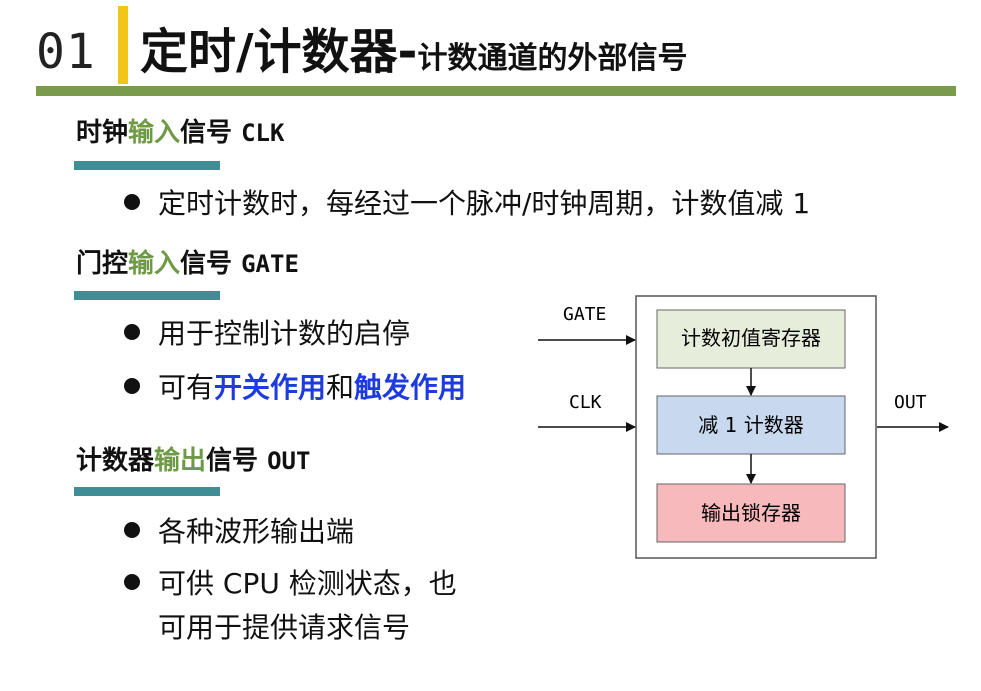 The height and width of the screenshot is (691, 981). What do you see at coordinates (751, 338) in the screenshot?
I see `initial-value-register-label: 计数初值寄存器` at bounding box center [751, 338].